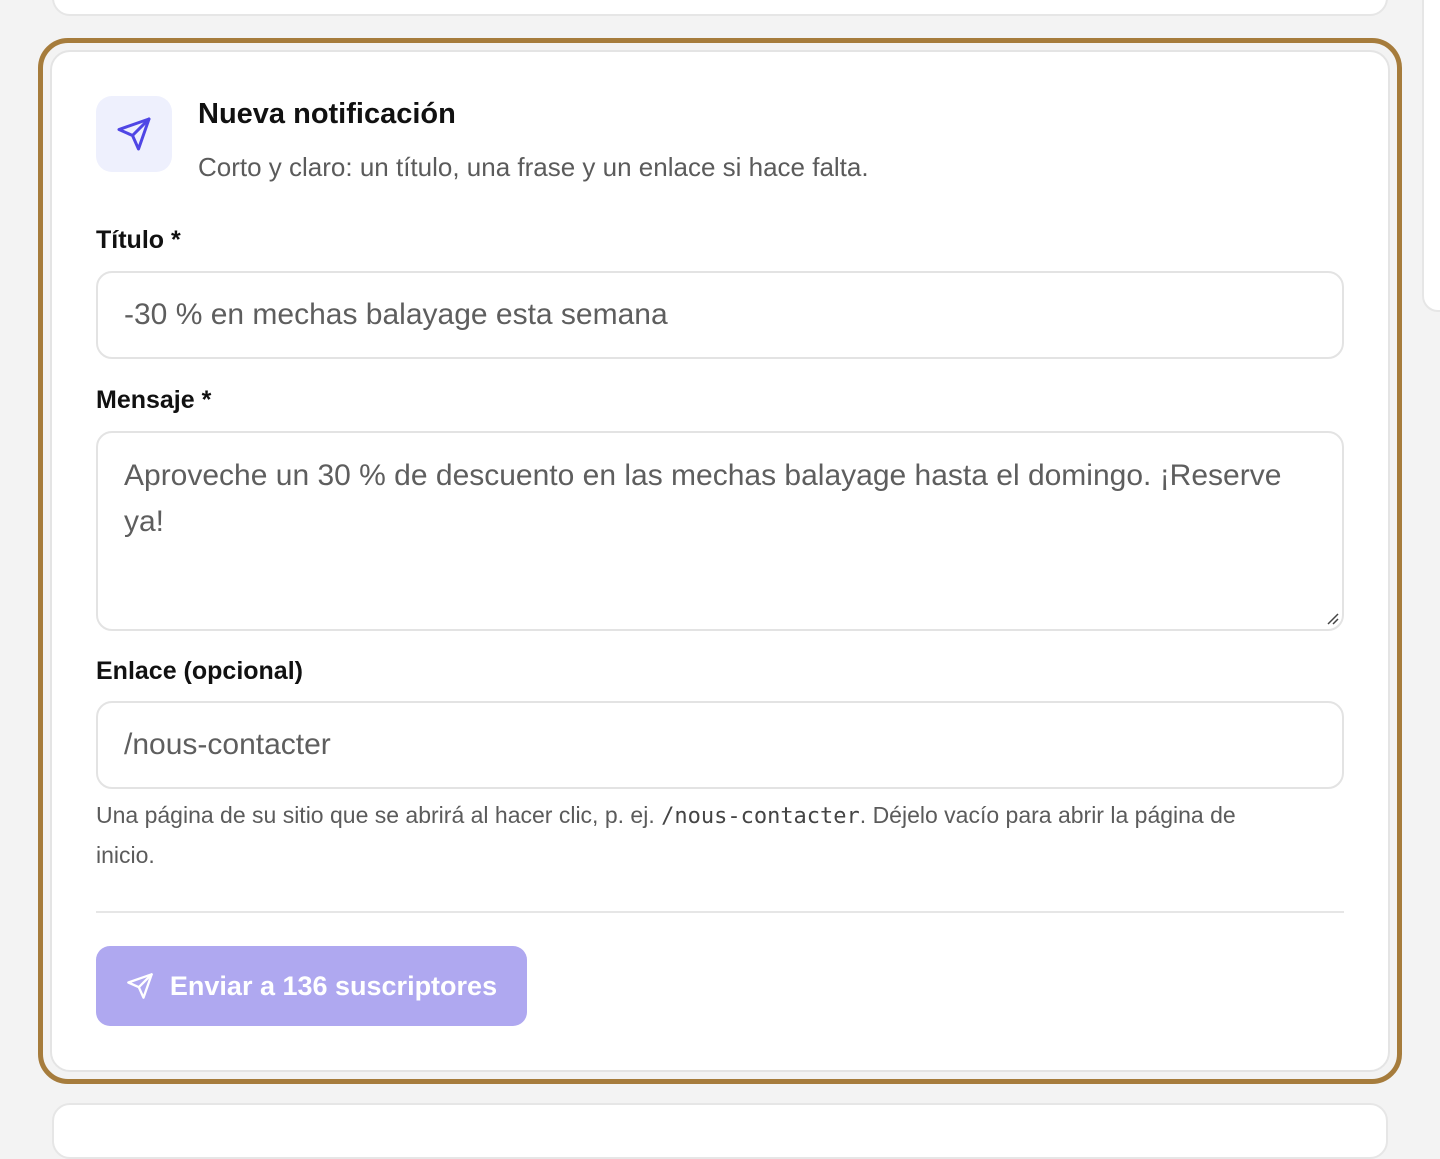 Image resolution: width=1440 pixels, height=1159 pixels. Describe the element at coordinates (327, 114) in the screenshot. I see `card-title: Nueva notificación` at that location.